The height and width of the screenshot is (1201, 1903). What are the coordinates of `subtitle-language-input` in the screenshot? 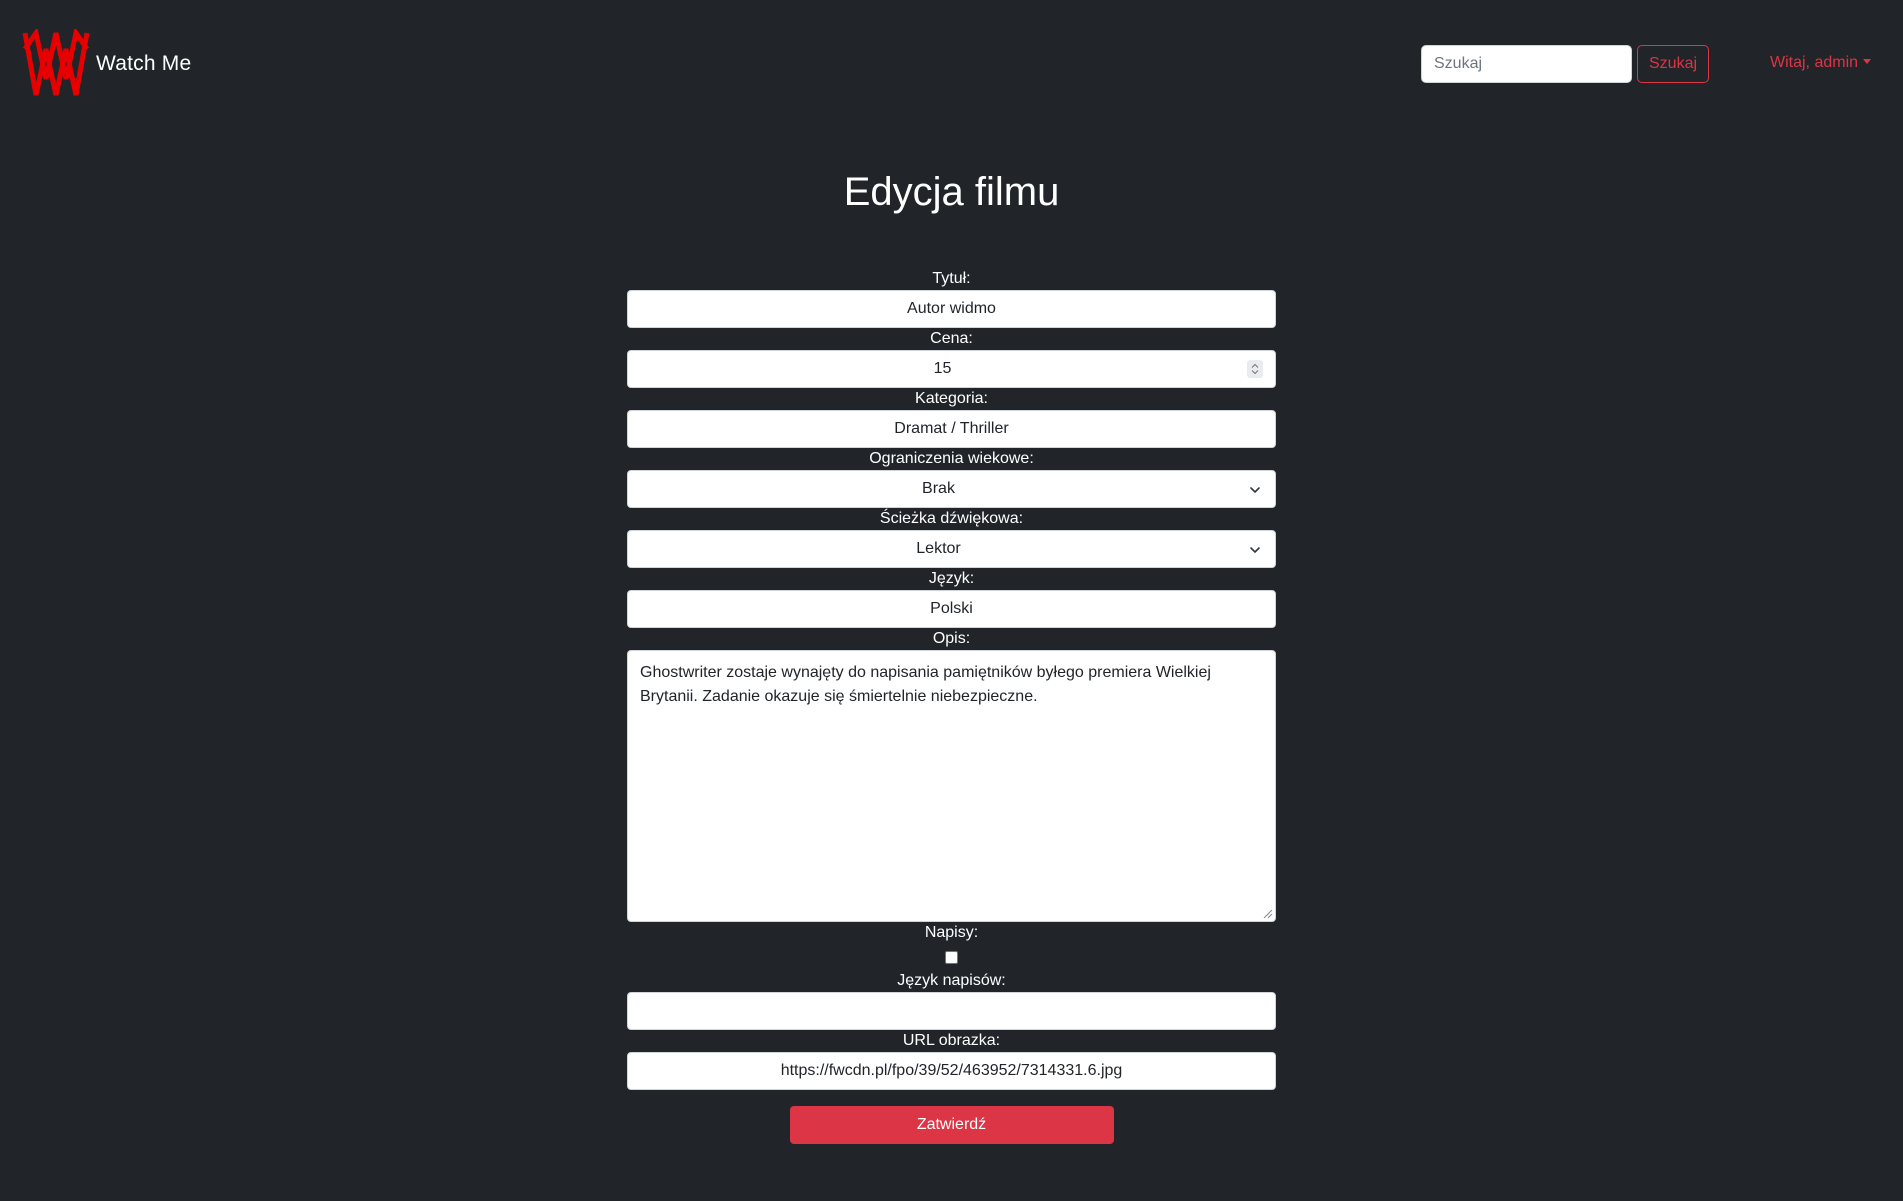 It's located at (951, 1011).